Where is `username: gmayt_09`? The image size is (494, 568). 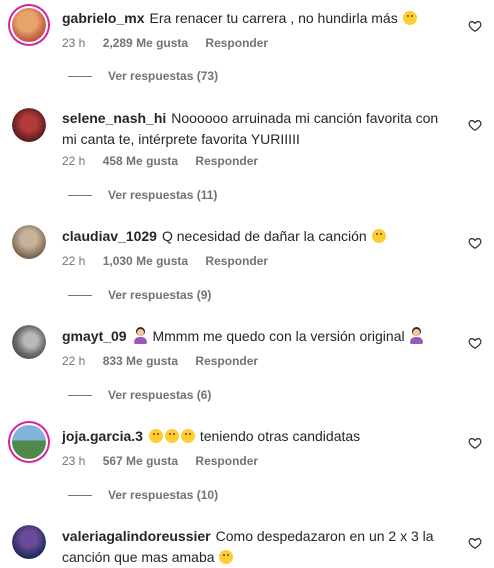
username: gmayt_09 is located at coordinates (94, 336).